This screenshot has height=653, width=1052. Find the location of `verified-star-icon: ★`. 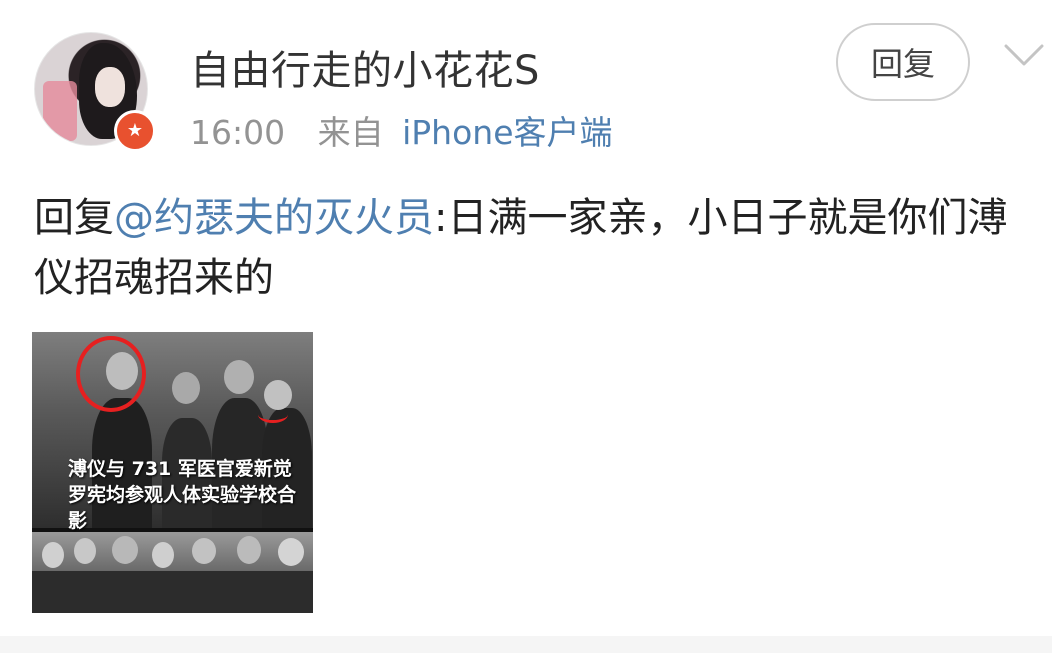

verified-star-icon: ★ is located at coordinates (135, 131).